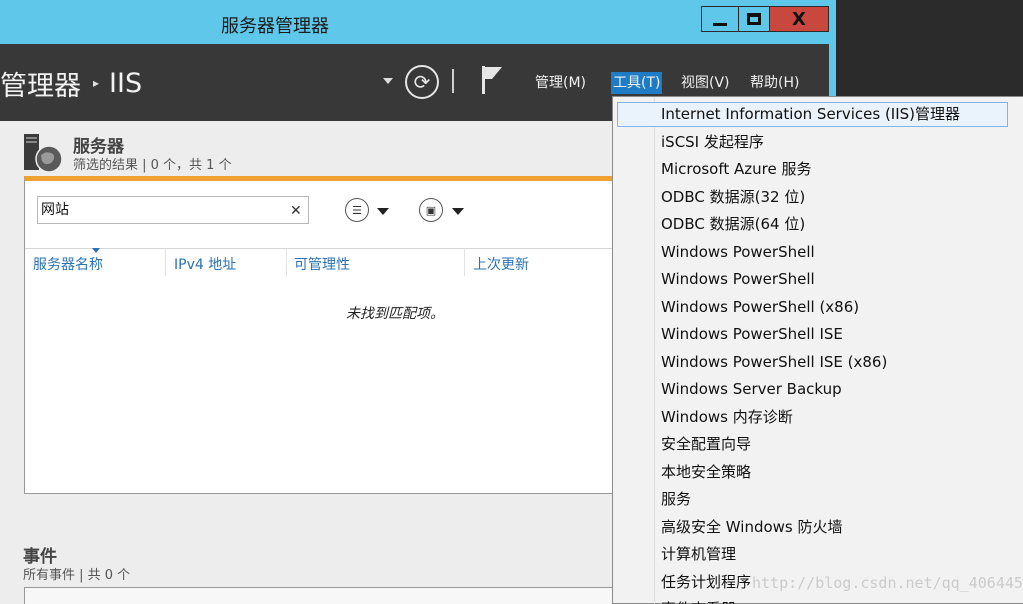 Image resolution: width=1023 pixels, height=604 pixels. I want to click on notifications-flag-icon, so click(492, 80).